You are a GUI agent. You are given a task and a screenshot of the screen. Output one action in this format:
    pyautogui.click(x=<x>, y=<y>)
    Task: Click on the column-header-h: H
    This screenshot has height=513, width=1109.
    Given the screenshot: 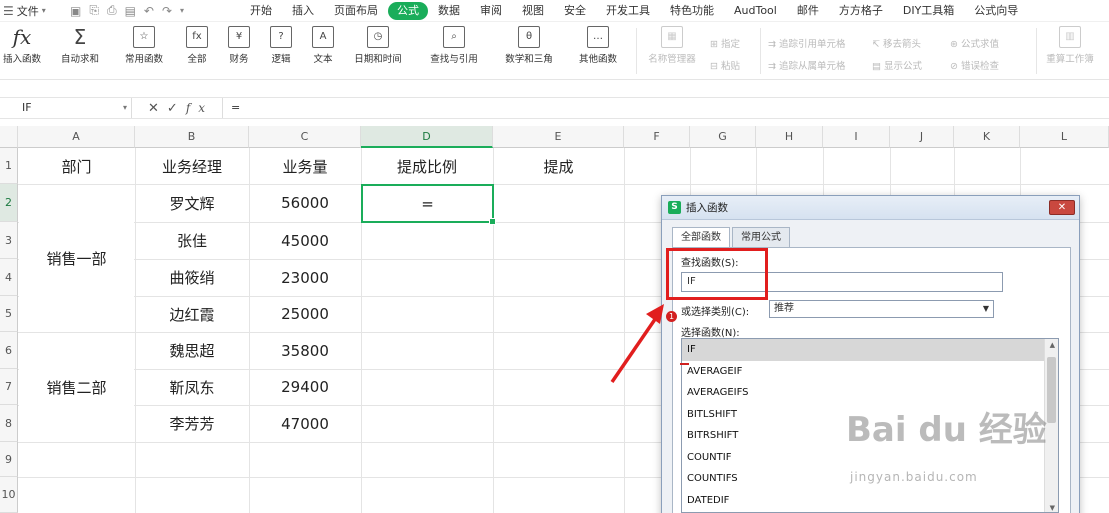 What is the action you would take?
    pyautogui.click(x=789, y=137)
    